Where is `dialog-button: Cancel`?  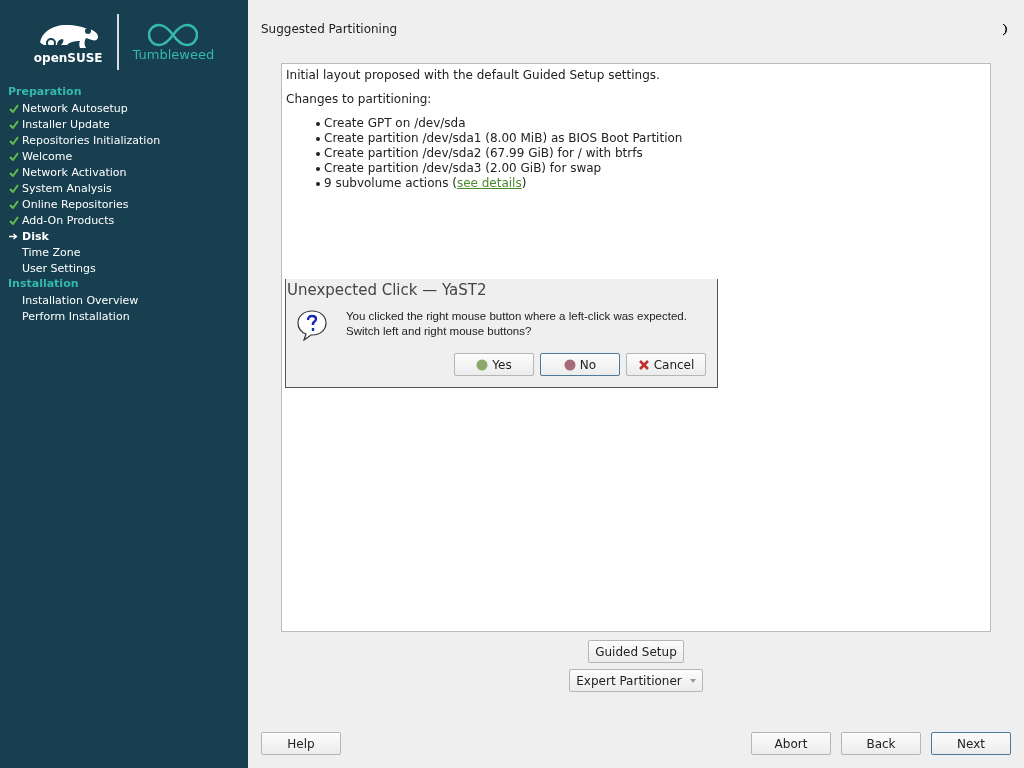 dialog-button: Cancel is located at coordinates (666, 364).